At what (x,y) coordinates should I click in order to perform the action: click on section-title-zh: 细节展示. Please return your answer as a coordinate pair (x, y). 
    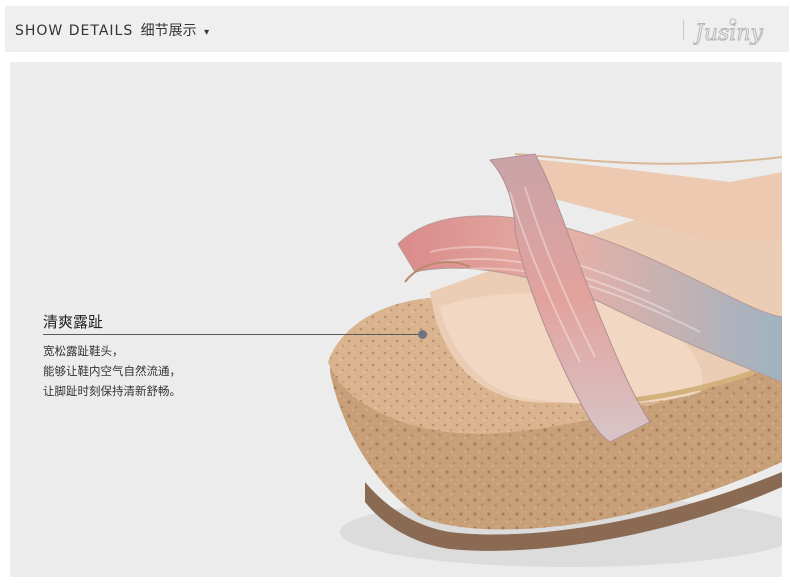
    Looking at the image, I should click on (168, 31).